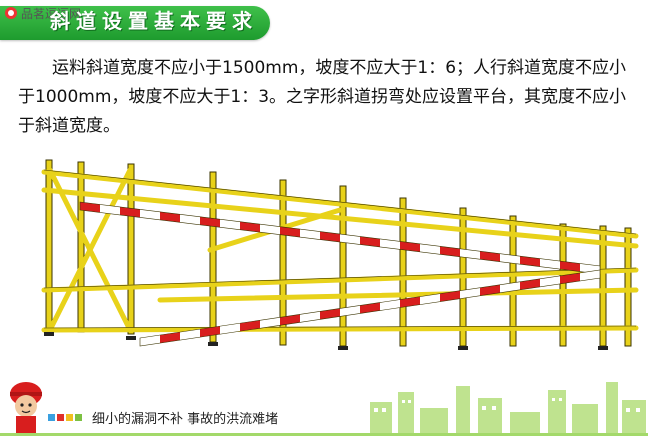 The width and height of the screenshot is (648, 436). What do you see at coordinates (340, 329) in the screenshot?
I see `scaffold-rail` at bounding box center [340, 329].